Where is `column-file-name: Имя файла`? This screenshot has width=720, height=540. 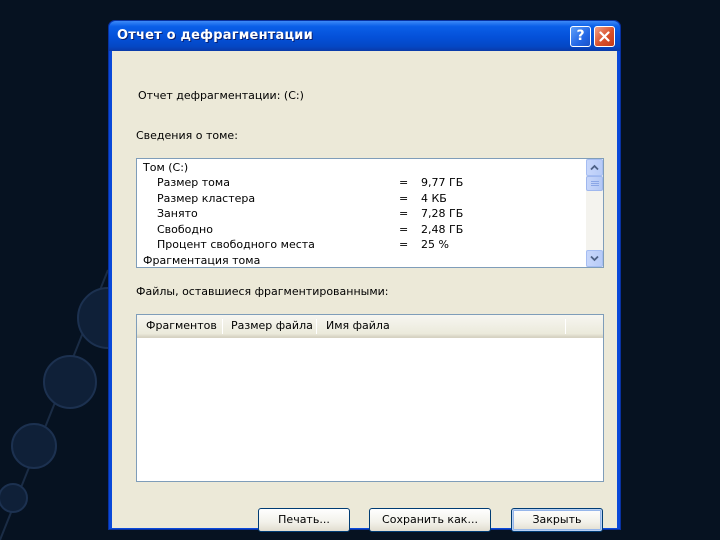 column-file-name: Имя файла is located at coordinates (441, 326).